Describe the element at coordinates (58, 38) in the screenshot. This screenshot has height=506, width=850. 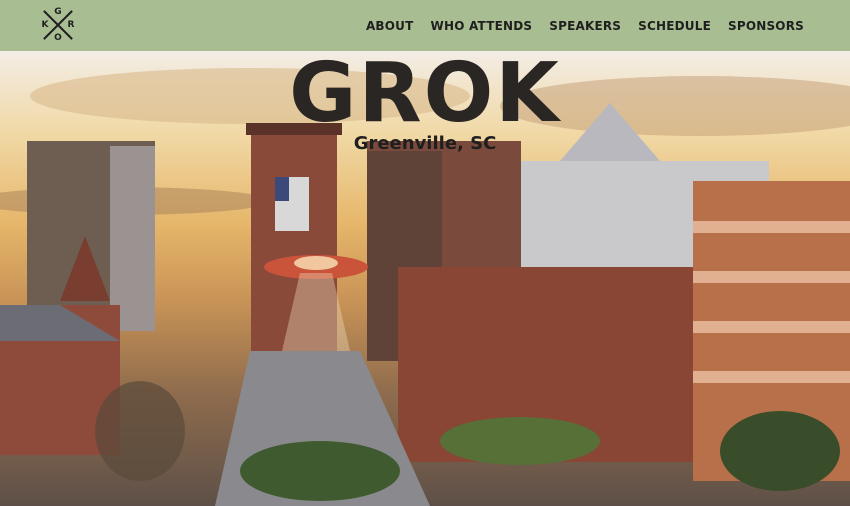
I see `logo-letter-bottom: O` at that location.